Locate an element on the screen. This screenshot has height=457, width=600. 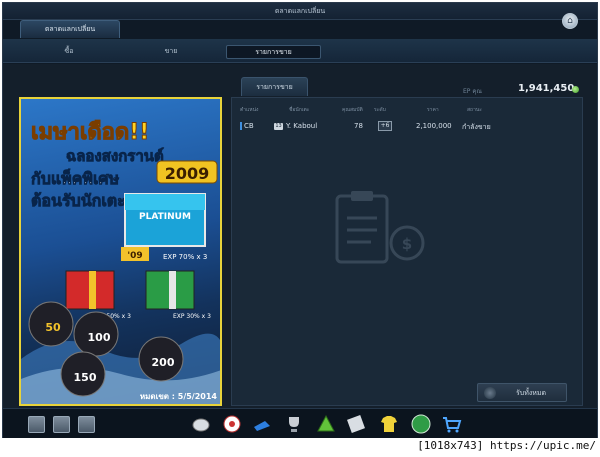
ep-value: 1,941,450 is located at coordinates (546, 88).